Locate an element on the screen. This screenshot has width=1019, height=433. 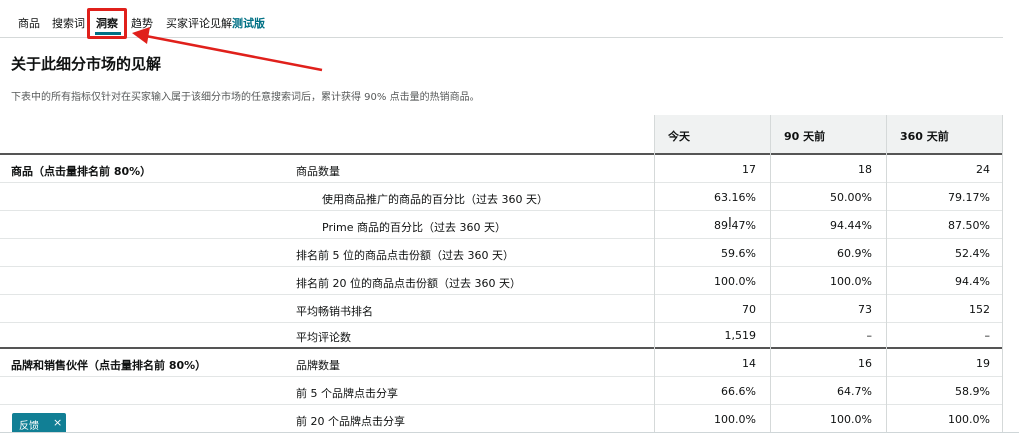
value-90-days: 18 is located at coordinates (865, 169).